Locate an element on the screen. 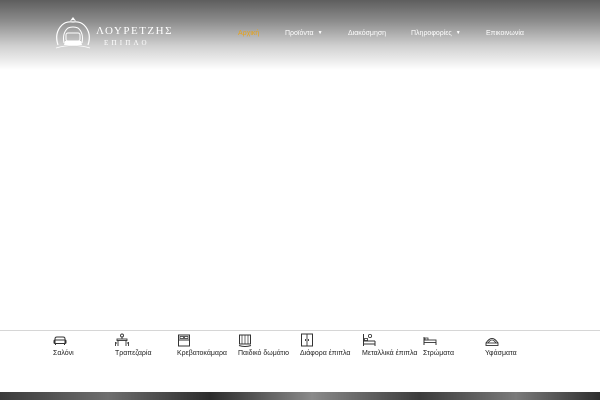  nav-contact-label: Επικοινωνία is located at coordinates (505, 33).